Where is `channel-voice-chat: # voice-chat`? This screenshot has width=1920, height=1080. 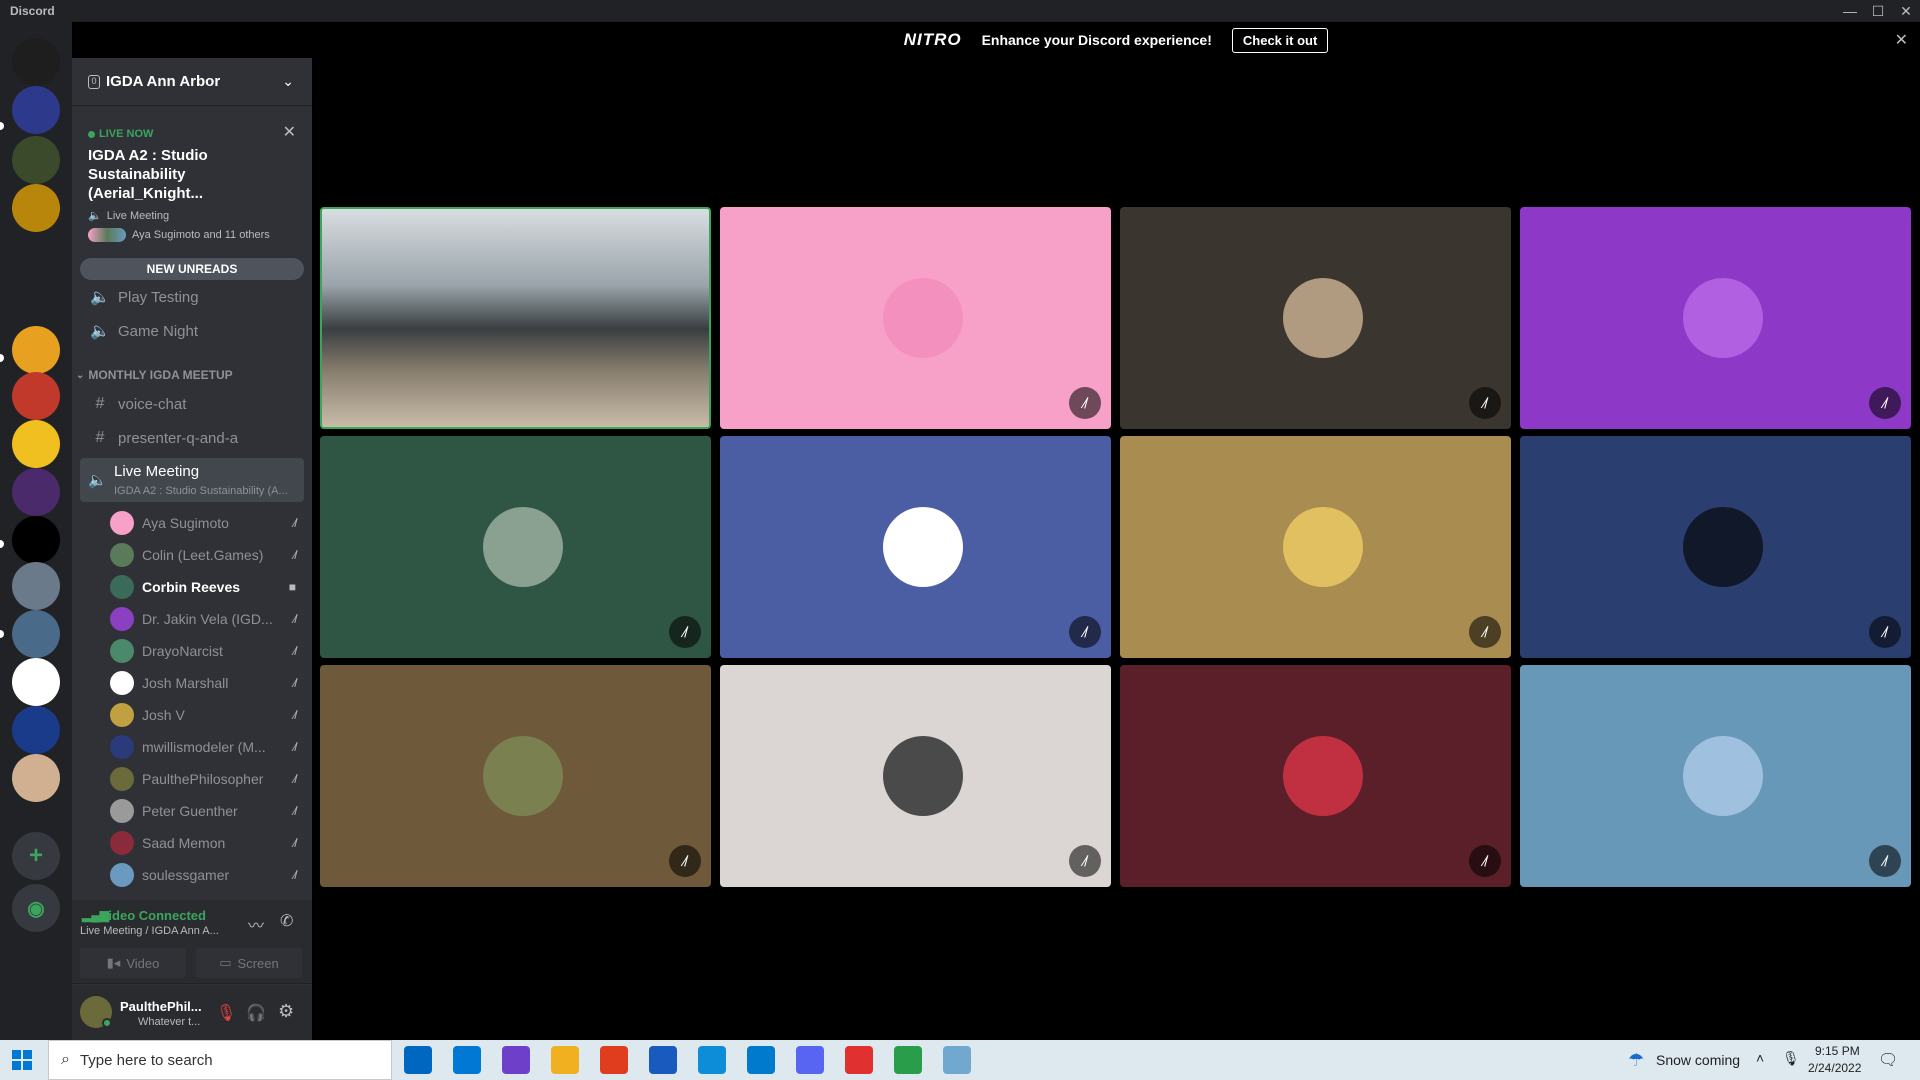 channel-voice-chat: # voice-chat is located at coordinates (192, 404).